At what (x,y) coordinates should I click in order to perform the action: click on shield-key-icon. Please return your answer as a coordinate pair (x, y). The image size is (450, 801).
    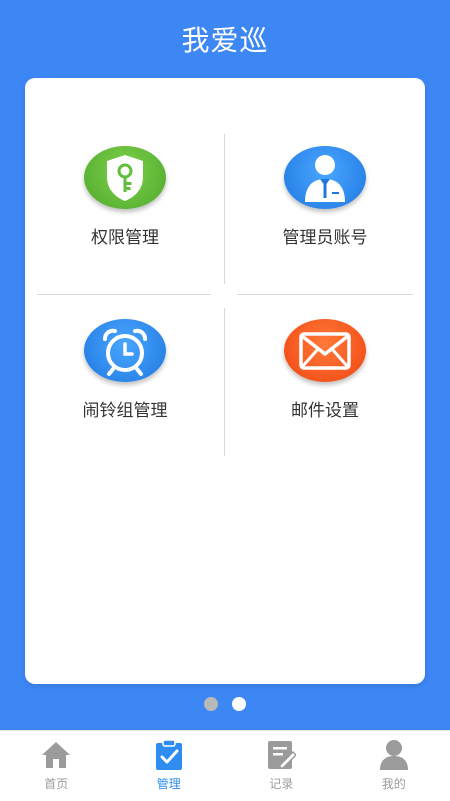
    Looking at the image, I should click on (125, 177).